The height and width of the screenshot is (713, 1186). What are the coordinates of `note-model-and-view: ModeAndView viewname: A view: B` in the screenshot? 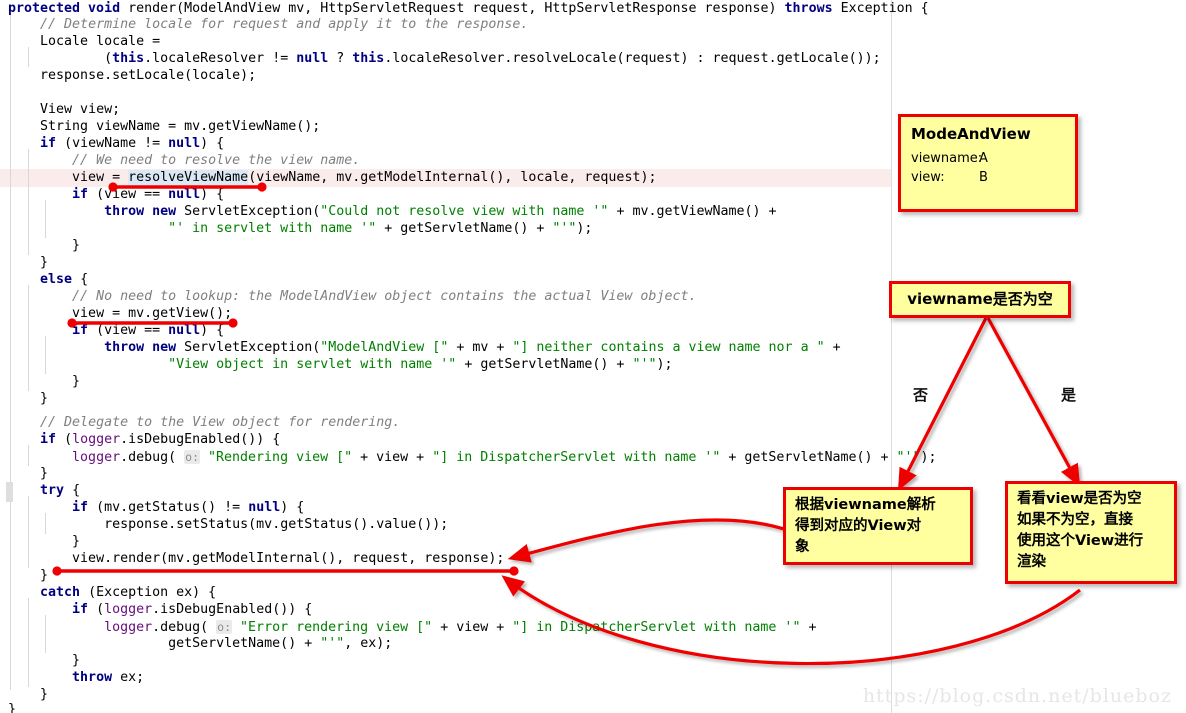 It's located at (988, 163).